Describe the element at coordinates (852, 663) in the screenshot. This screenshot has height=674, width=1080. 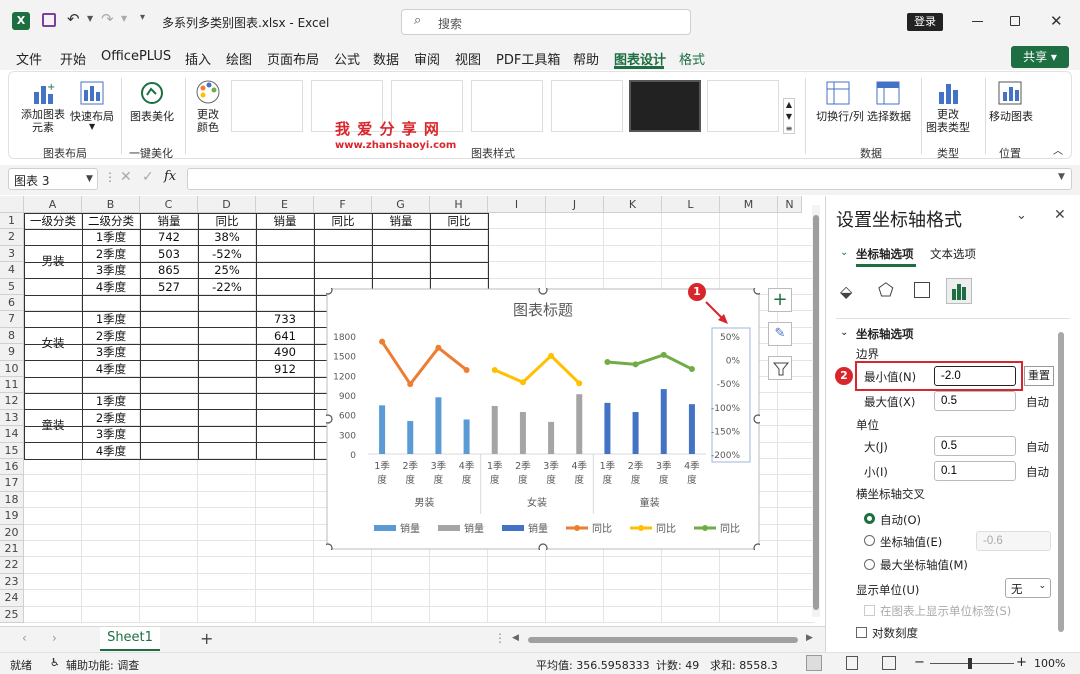
I see `page-layout-view-icon` at that location.